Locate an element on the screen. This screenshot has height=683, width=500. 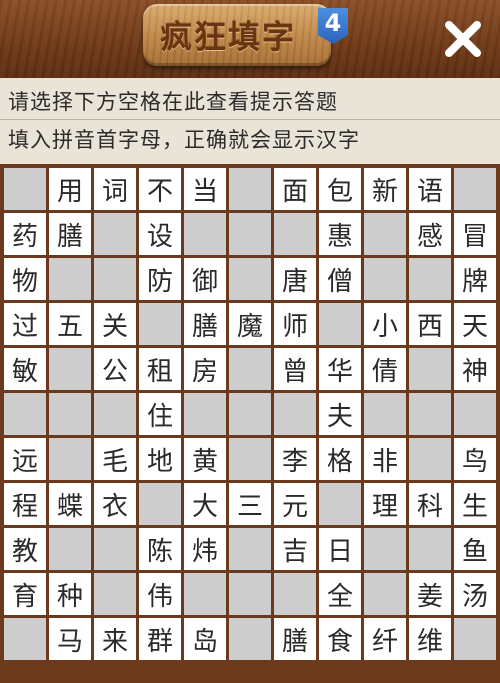
grid-cell-filled: 岛 is located at coordinates (205, 639).